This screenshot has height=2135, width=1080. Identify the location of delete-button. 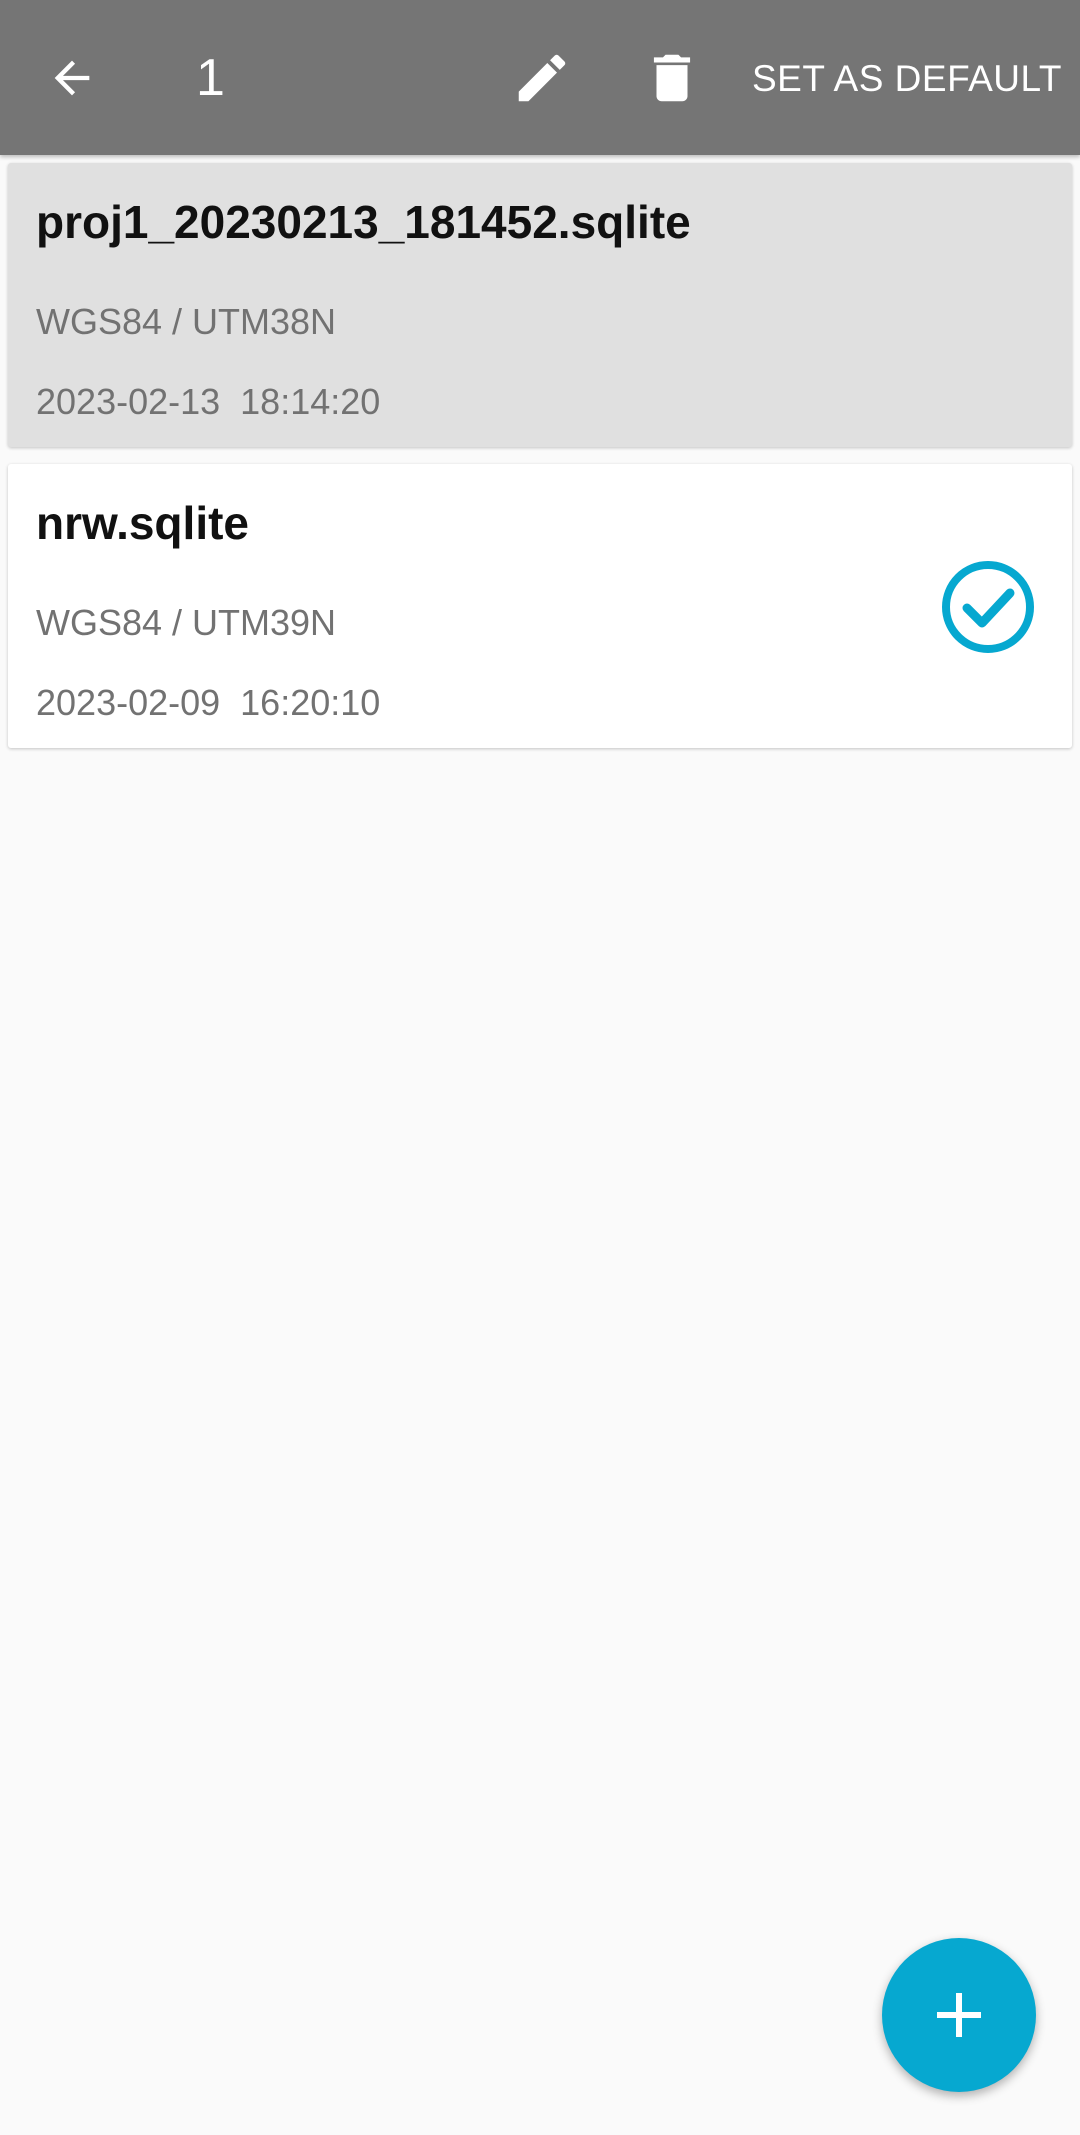
(672, 78).